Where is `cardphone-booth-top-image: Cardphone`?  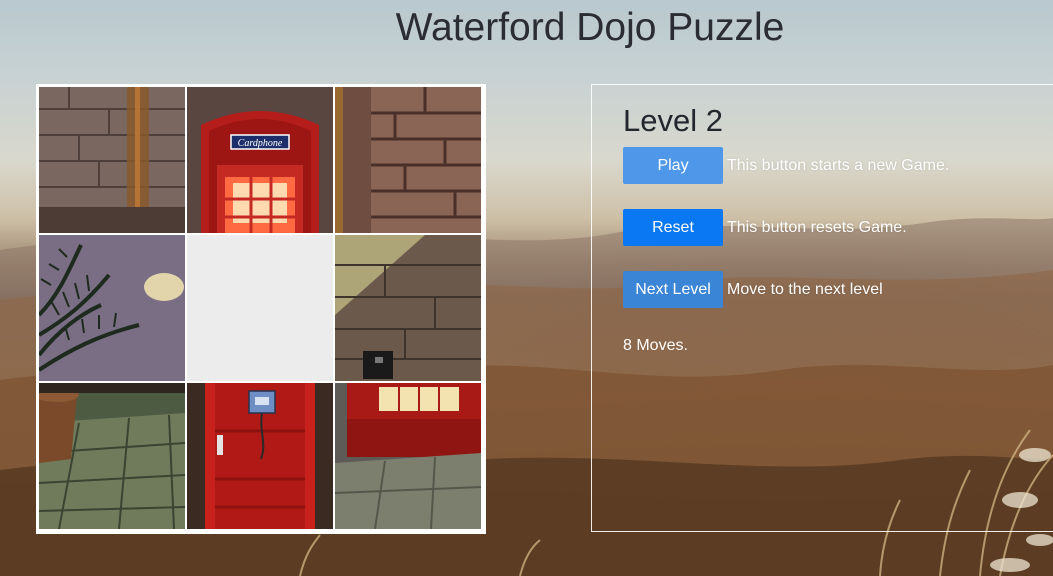 cardphone-booth-top-image: Cardphone is located at coordinates (260, 160).